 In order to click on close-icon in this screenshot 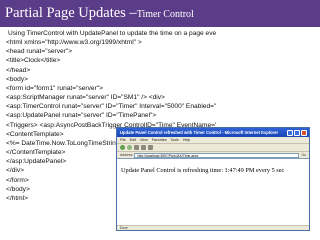, I will do `click(304, 132)`.